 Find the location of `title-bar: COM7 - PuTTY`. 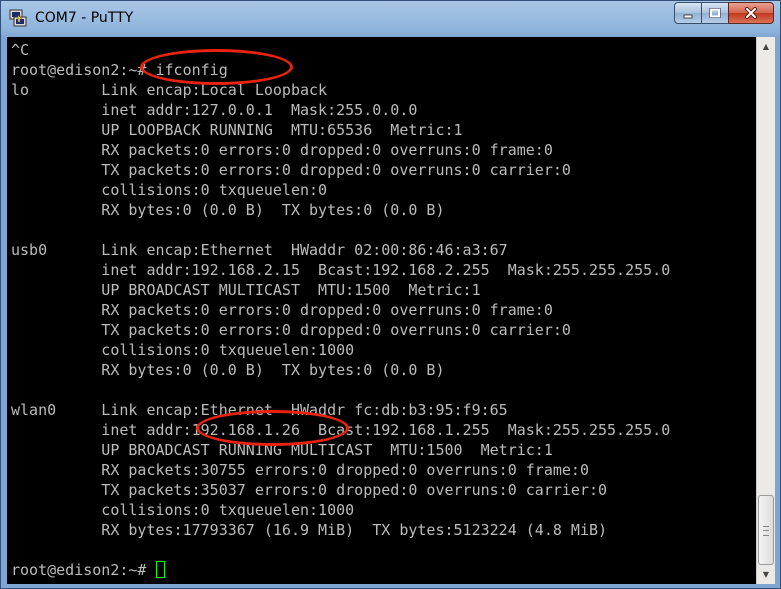

title-bar: COM7 - PuTTY is located at coordinates (390, 19).